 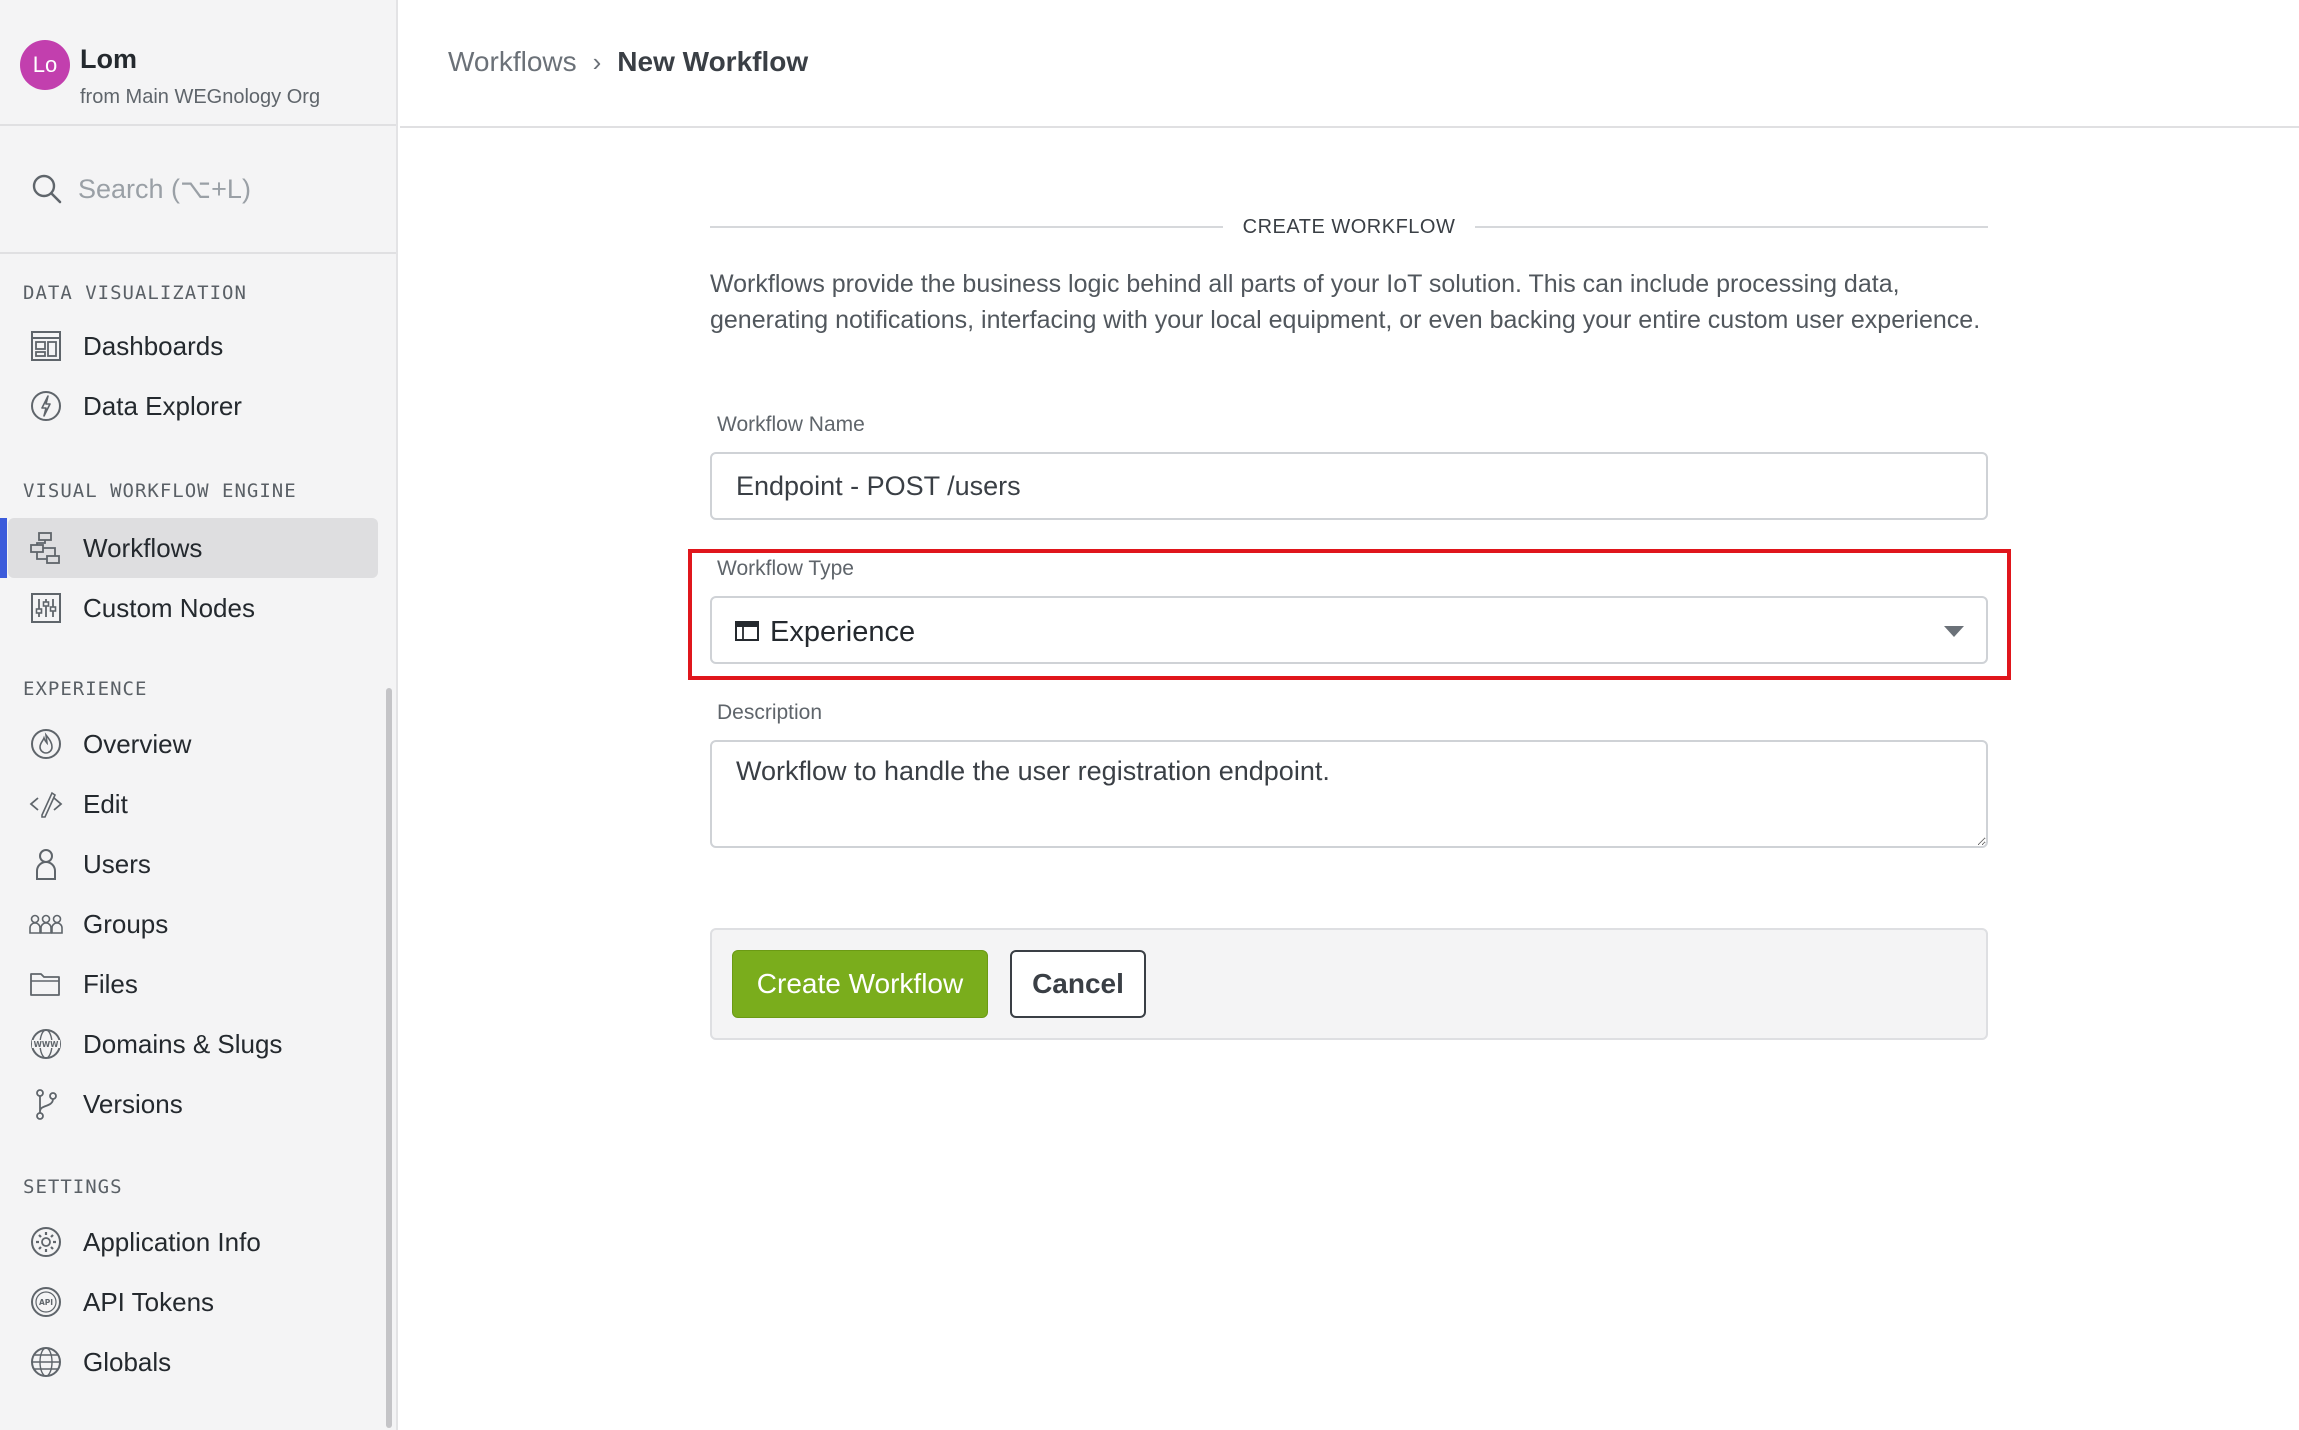 What do you see at coordinates (127, 1361) in the screenshot?
I see `sidebar-item-label: Globals` at bounding box center [127, 1361].